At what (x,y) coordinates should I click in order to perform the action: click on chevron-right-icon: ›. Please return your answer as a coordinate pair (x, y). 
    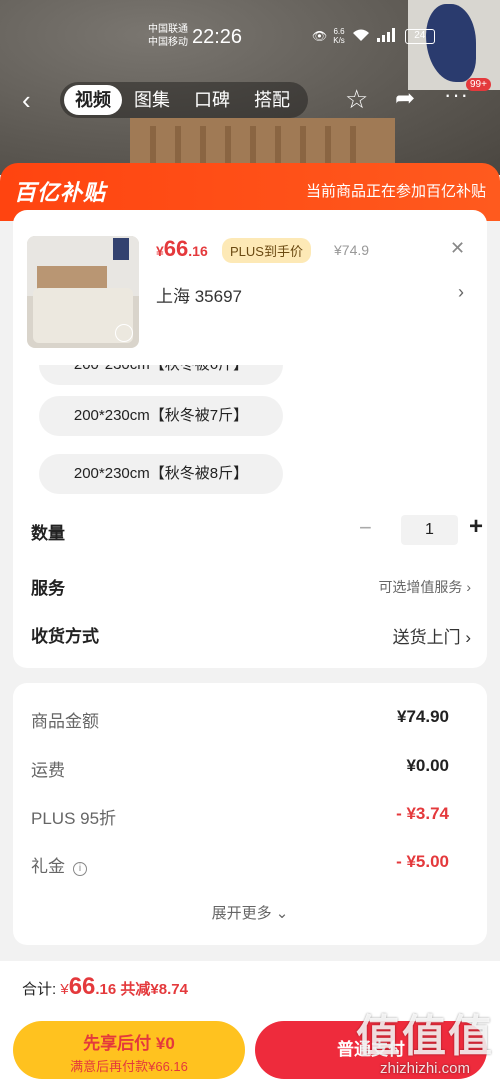
    Looking at the image, I should click on (461, 292).